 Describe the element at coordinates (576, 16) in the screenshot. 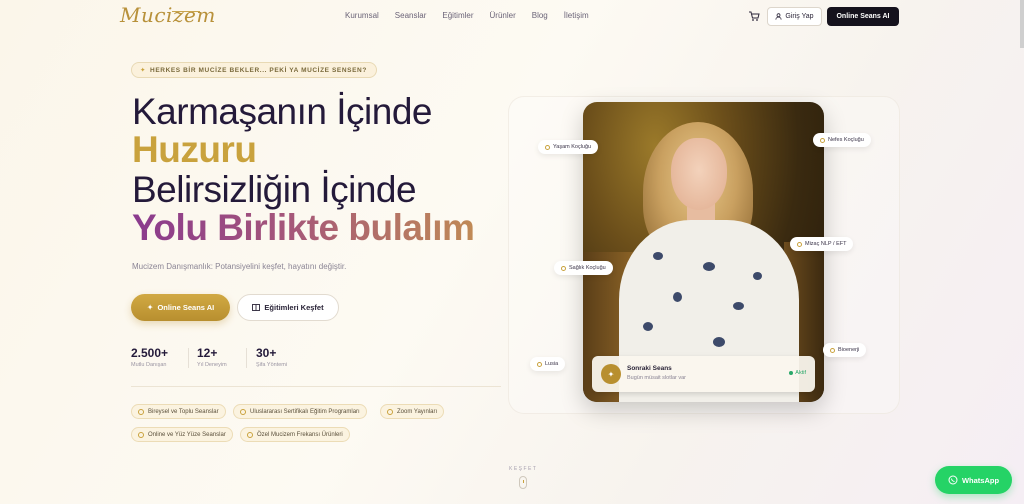

I see `nav-link-iletisim: İletişim` at that location.